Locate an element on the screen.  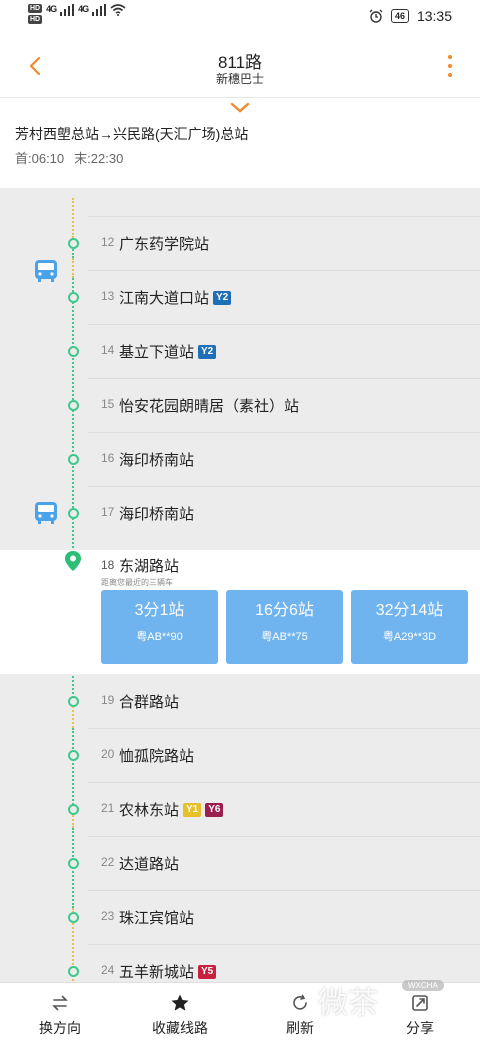
stop-number: 15 is located at coordinates (108, 404).